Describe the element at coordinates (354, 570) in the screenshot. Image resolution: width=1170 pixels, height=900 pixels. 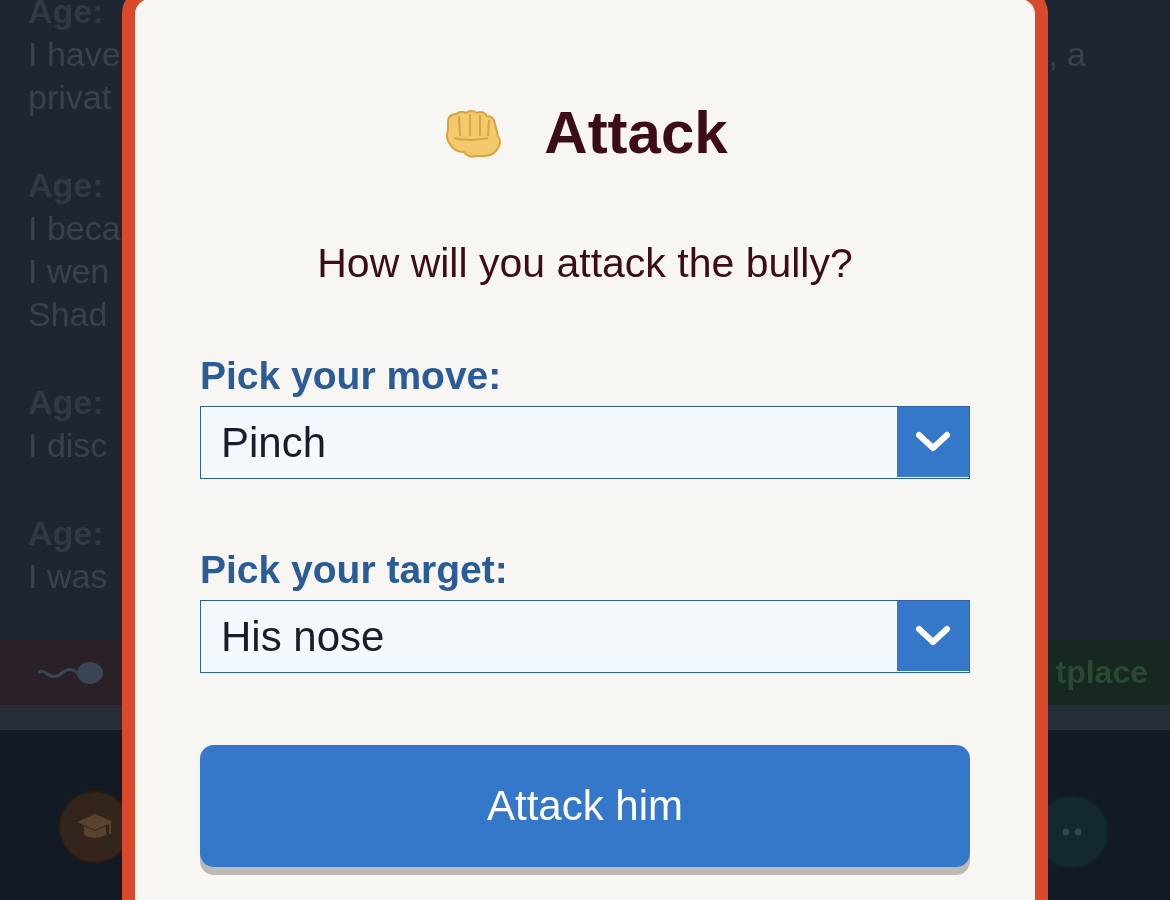
I see `field-label: Pick your target:` at that location.